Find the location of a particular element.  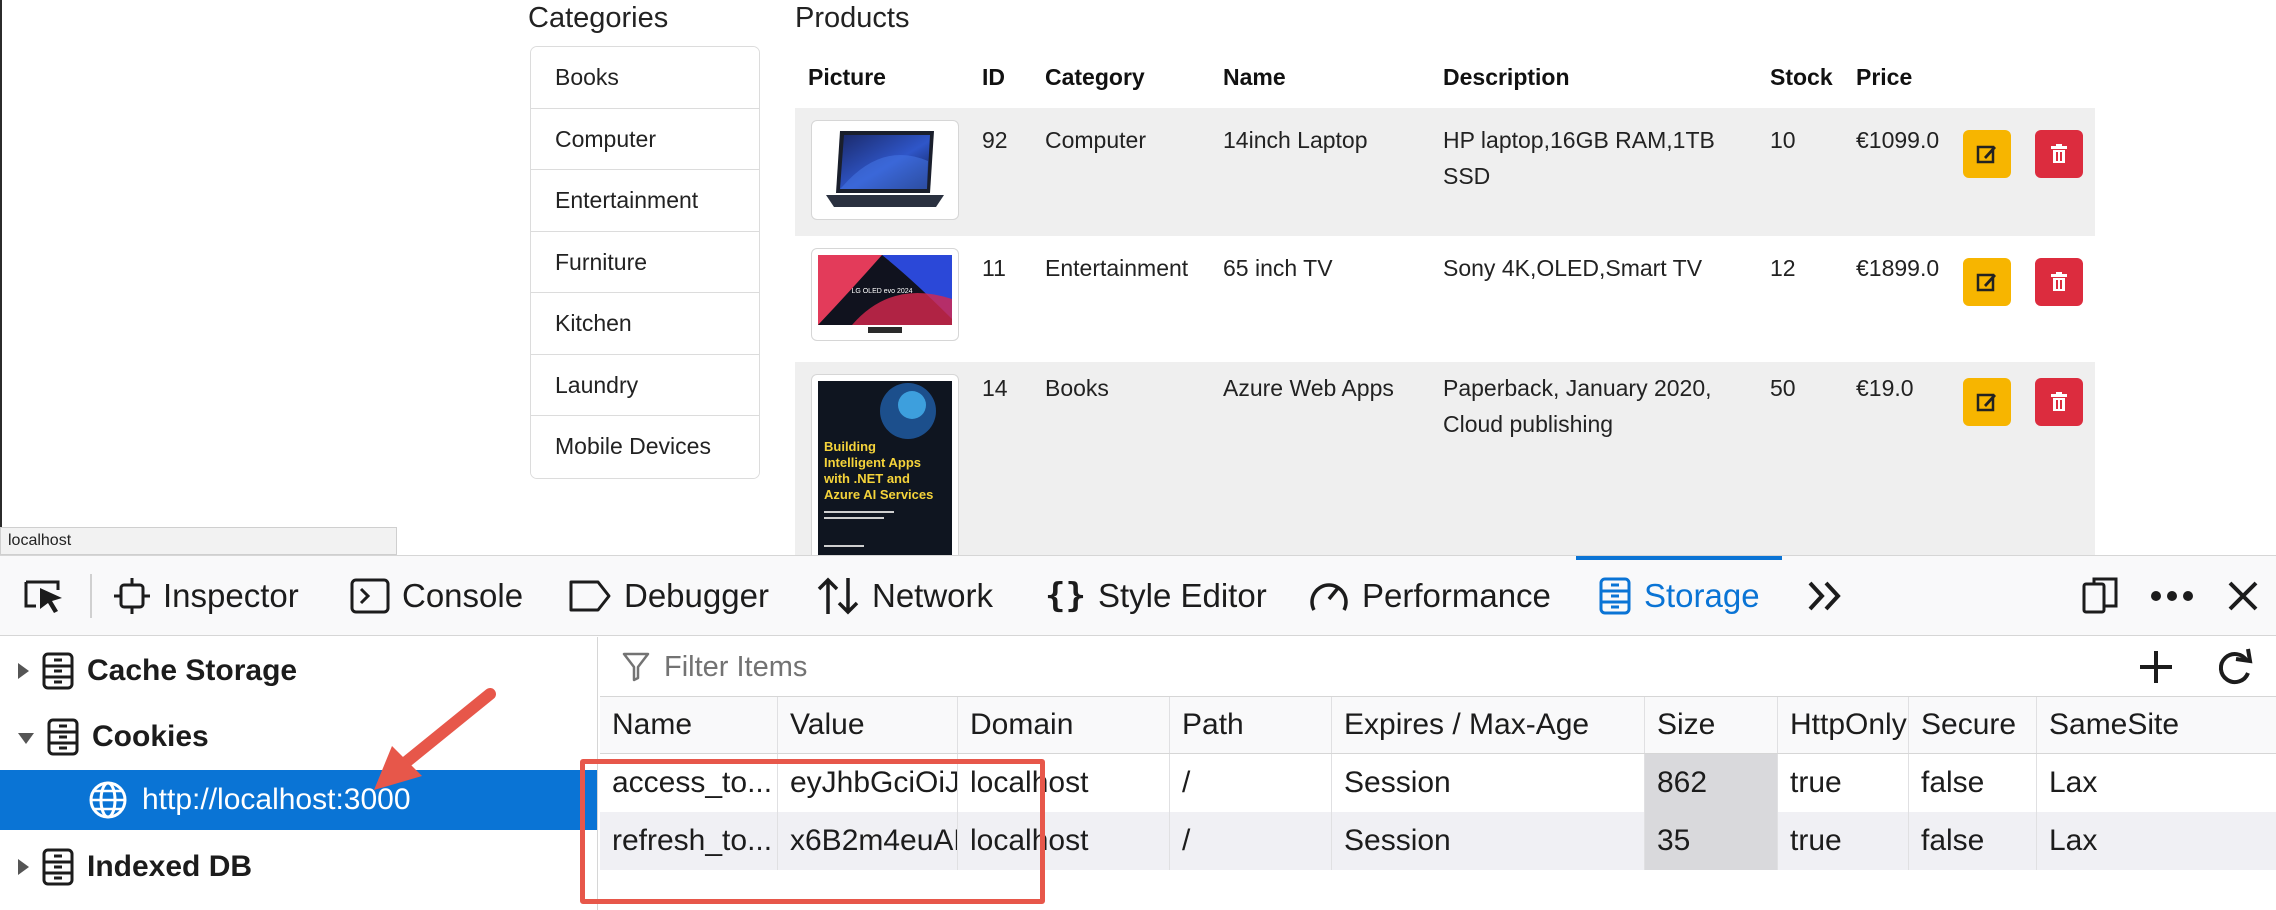

tab-inspector: Inspector is located at coordinates (206, 596).